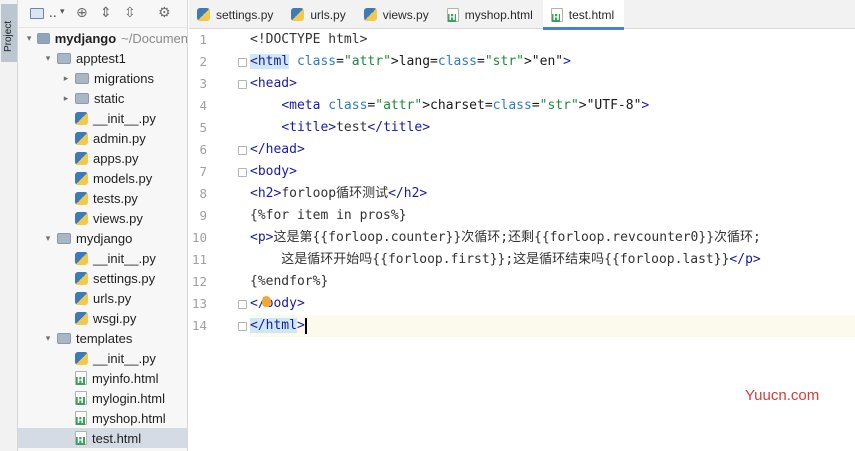  I want to click on editor-tab: views.py, so click(397, 14).